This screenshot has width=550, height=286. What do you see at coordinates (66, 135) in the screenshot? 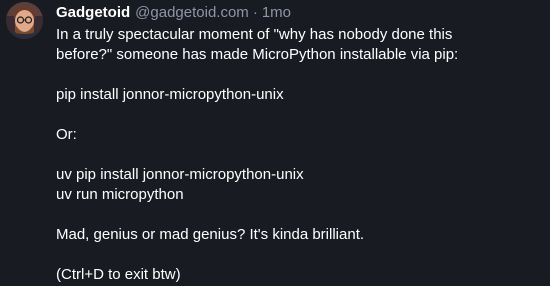
I see `post-paragraph: Or:` at bounding box center [66, 135].